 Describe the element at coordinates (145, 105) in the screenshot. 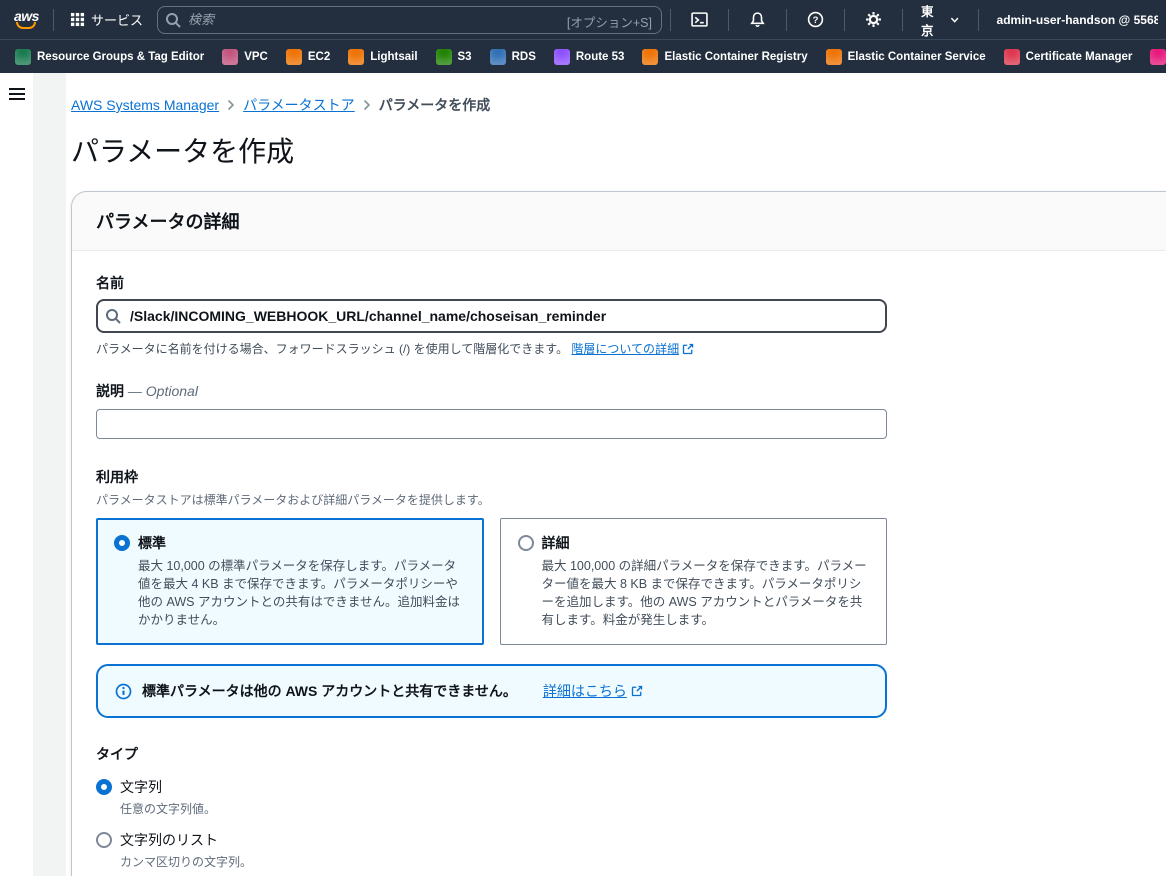

I see `breadcrumb-link-ssm: AWS Systems Manager` at that location.